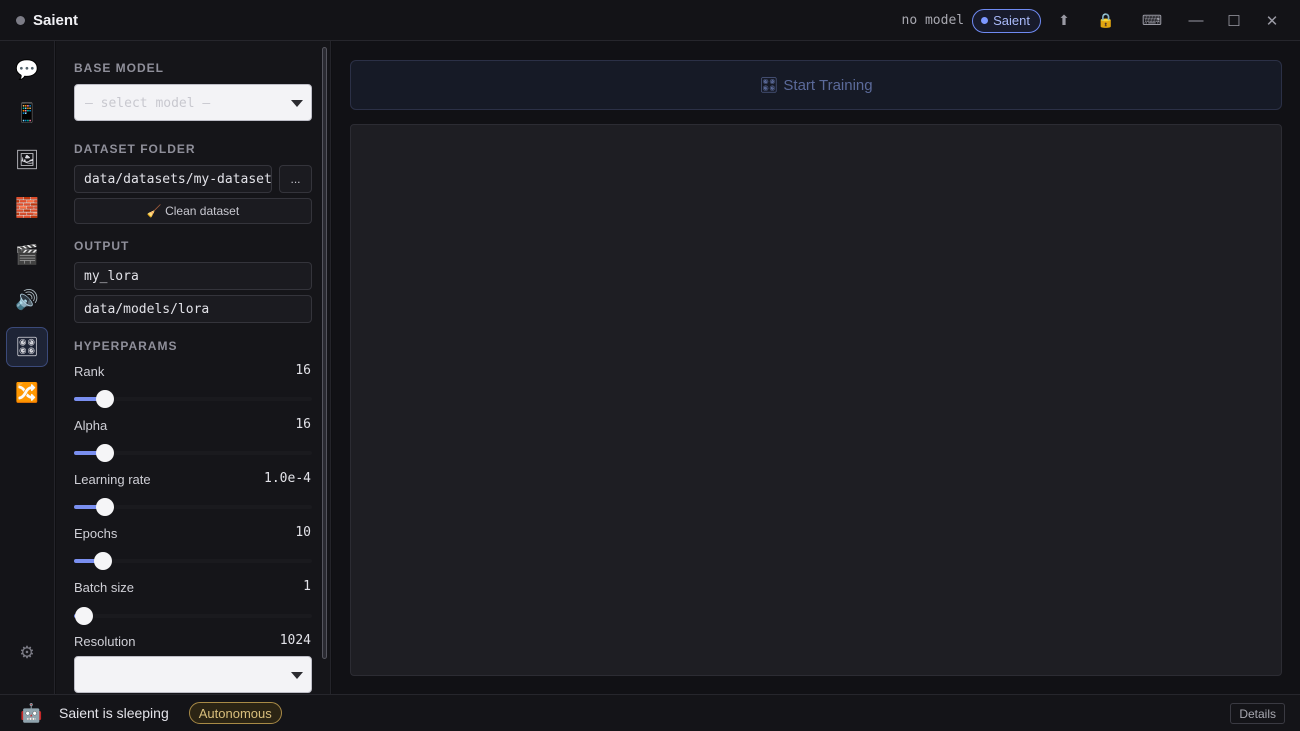  Describe the element at coordinates (105, 453) in the screenshot. I see `alpha-slider-thumb` at that location.